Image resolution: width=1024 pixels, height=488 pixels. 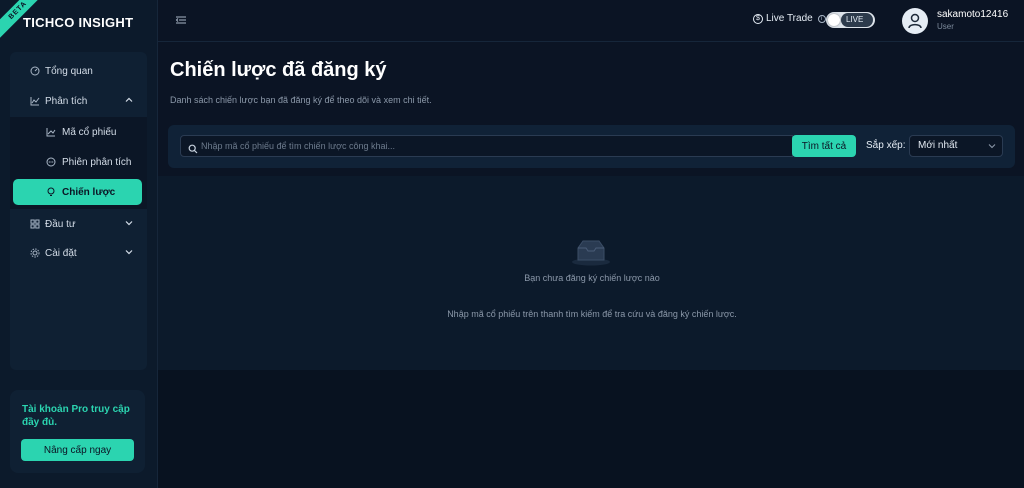 I want to click on sidebar-item-analysis: Phân tích, so click(x=78, y=101).